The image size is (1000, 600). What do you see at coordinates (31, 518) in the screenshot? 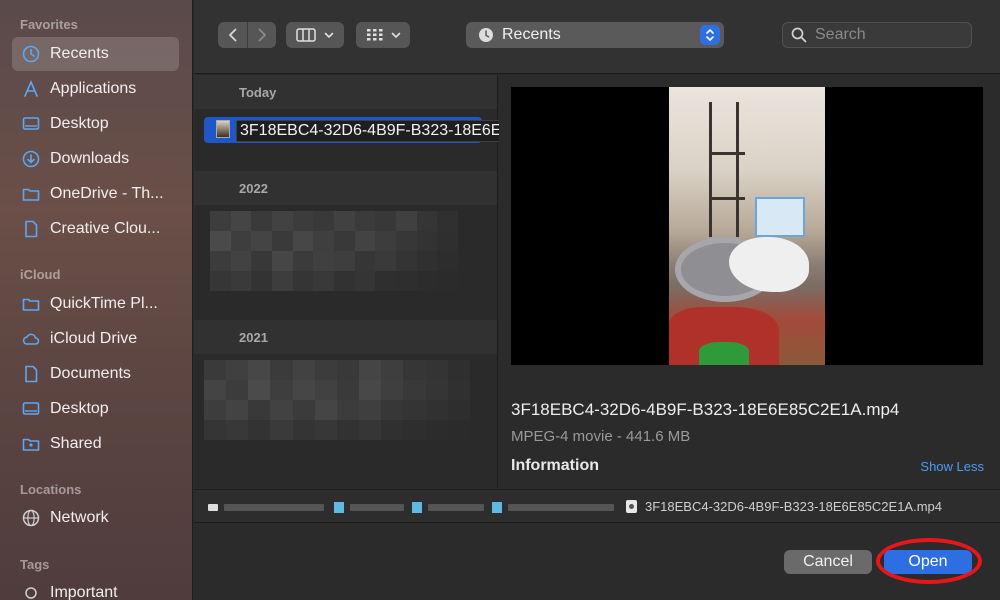
I see `globe-icon` at bounding box center [31, 518].